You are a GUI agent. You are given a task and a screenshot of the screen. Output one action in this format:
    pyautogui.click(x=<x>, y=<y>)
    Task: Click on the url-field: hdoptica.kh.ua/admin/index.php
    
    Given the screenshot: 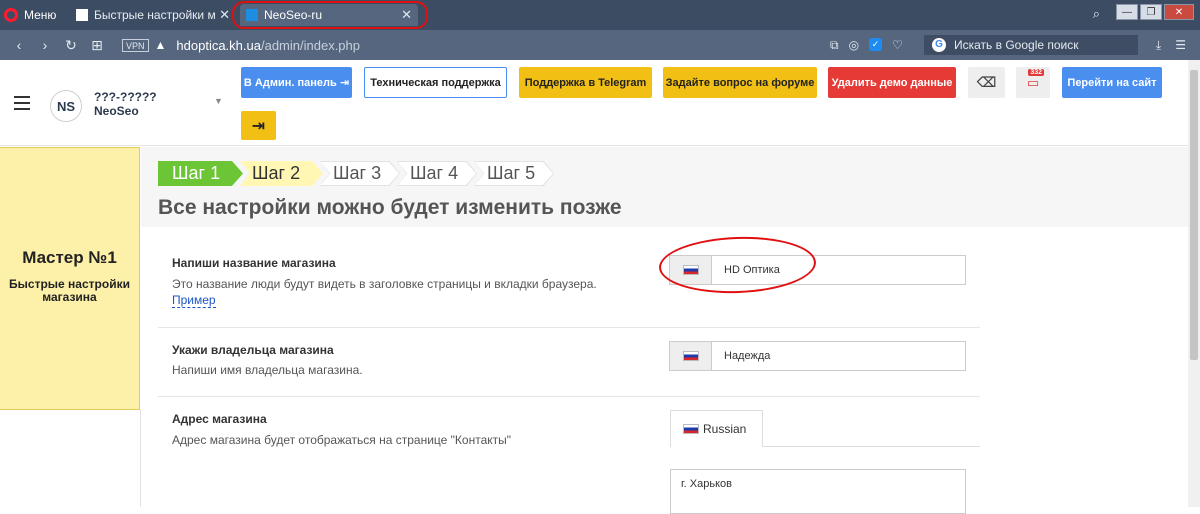 What is the action you would take?
    pyautogui.click(x=268, y=45)
    